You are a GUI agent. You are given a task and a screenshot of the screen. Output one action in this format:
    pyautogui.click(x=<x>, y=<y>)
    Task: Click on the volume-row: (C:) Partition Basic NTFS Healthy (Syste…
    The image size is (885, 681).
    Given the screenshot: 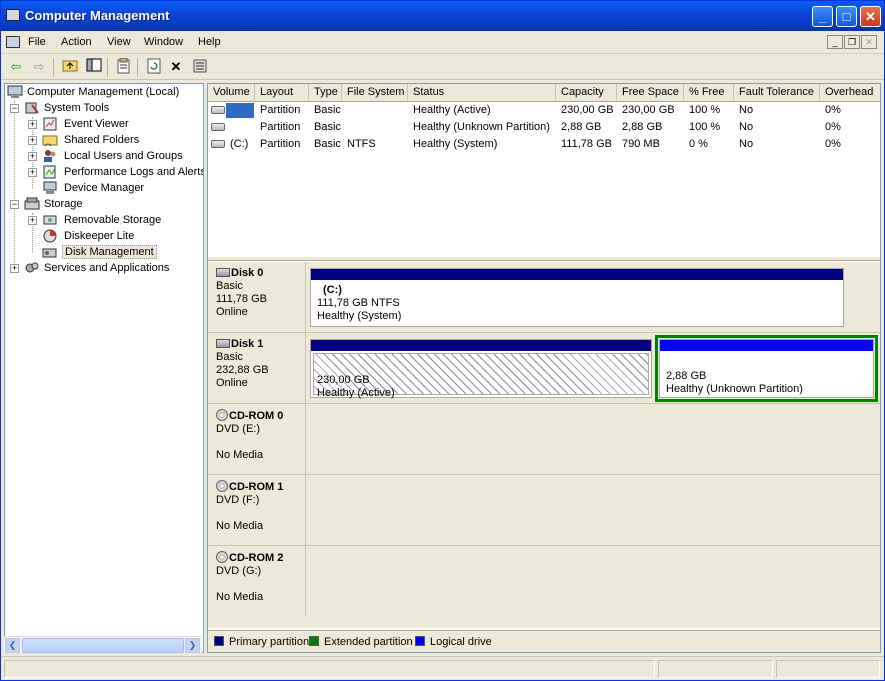 What is the action you would take?
    pyautogui.click(x=544, y=144)
    